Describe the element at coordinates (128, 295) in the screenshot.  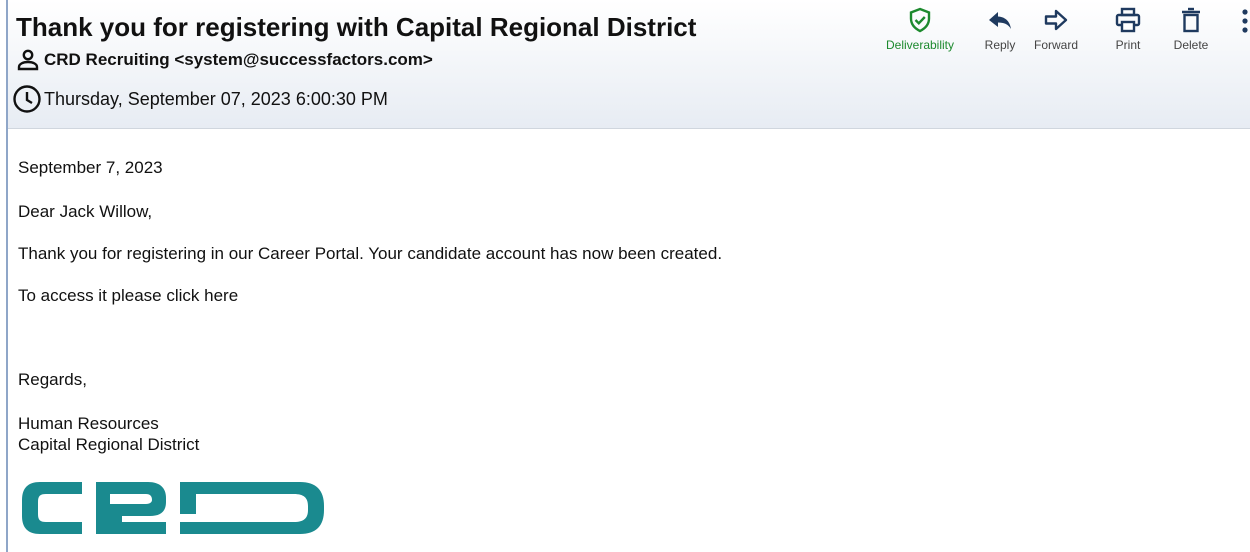
I see `message-line-2: To access it please click here` at that location.